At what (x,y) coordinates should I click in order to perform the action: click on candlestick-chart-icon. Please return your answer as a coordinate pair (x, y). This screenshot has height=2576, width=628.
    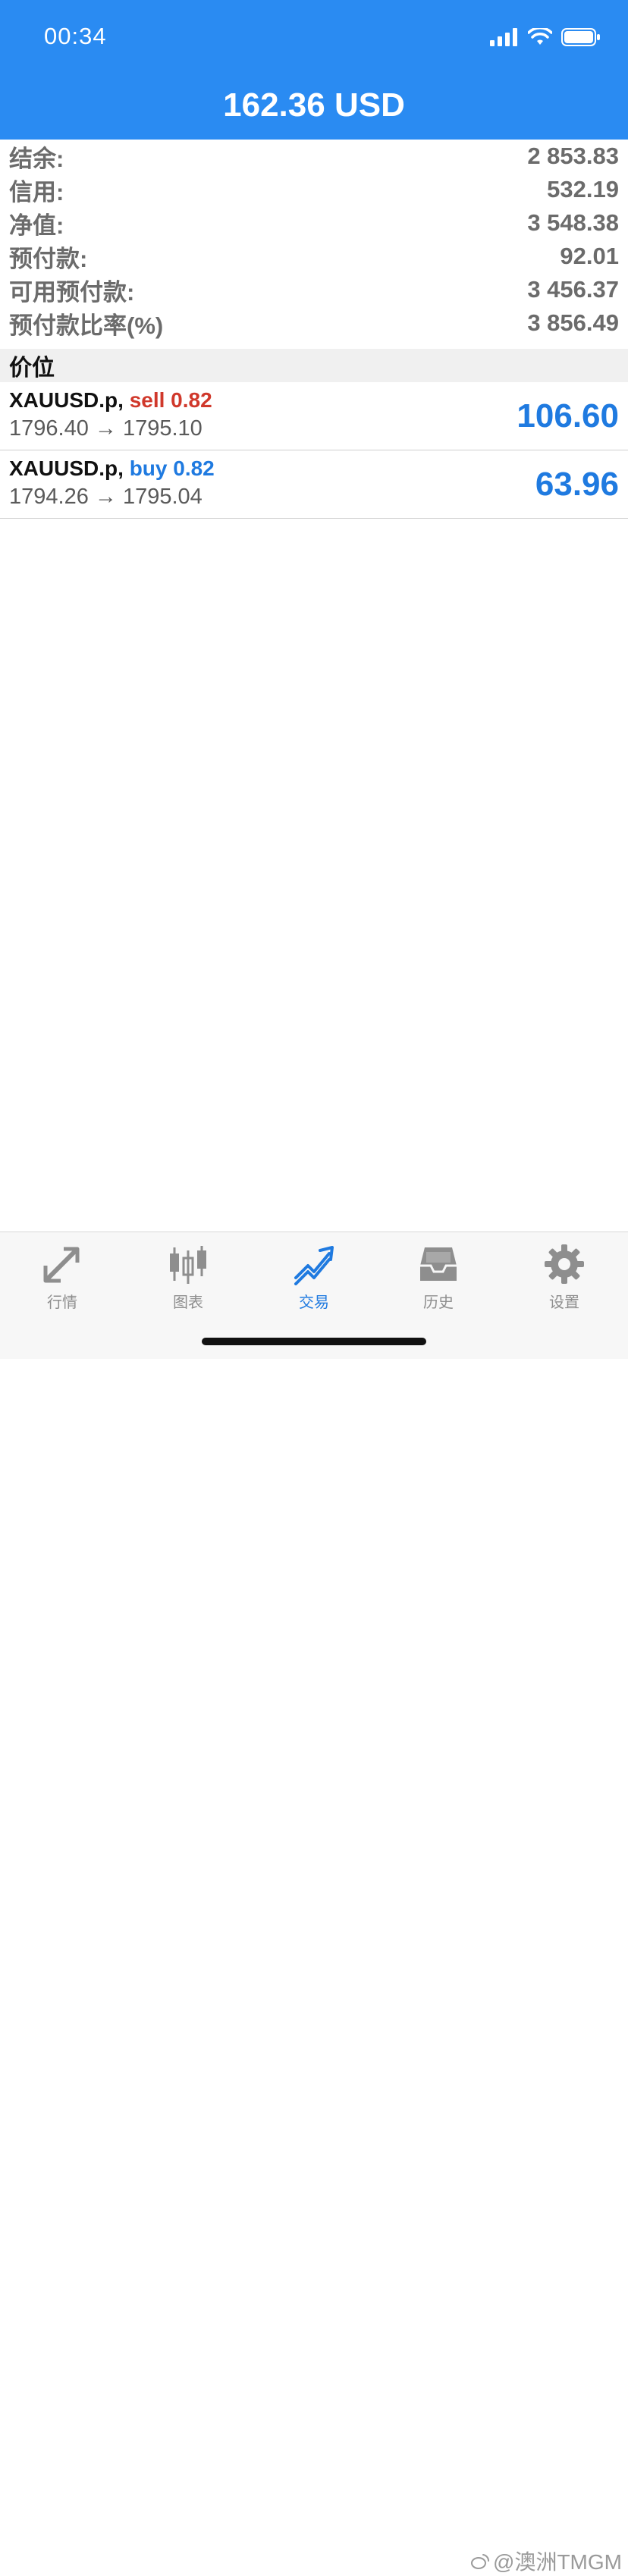
    Looking at the image, I should click on (188, 1265).